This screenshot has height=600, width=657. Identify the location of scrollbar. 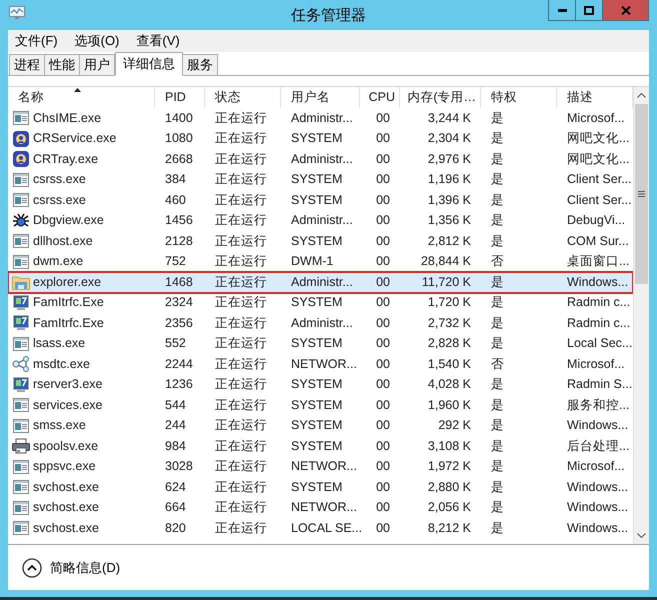
(641, 315).